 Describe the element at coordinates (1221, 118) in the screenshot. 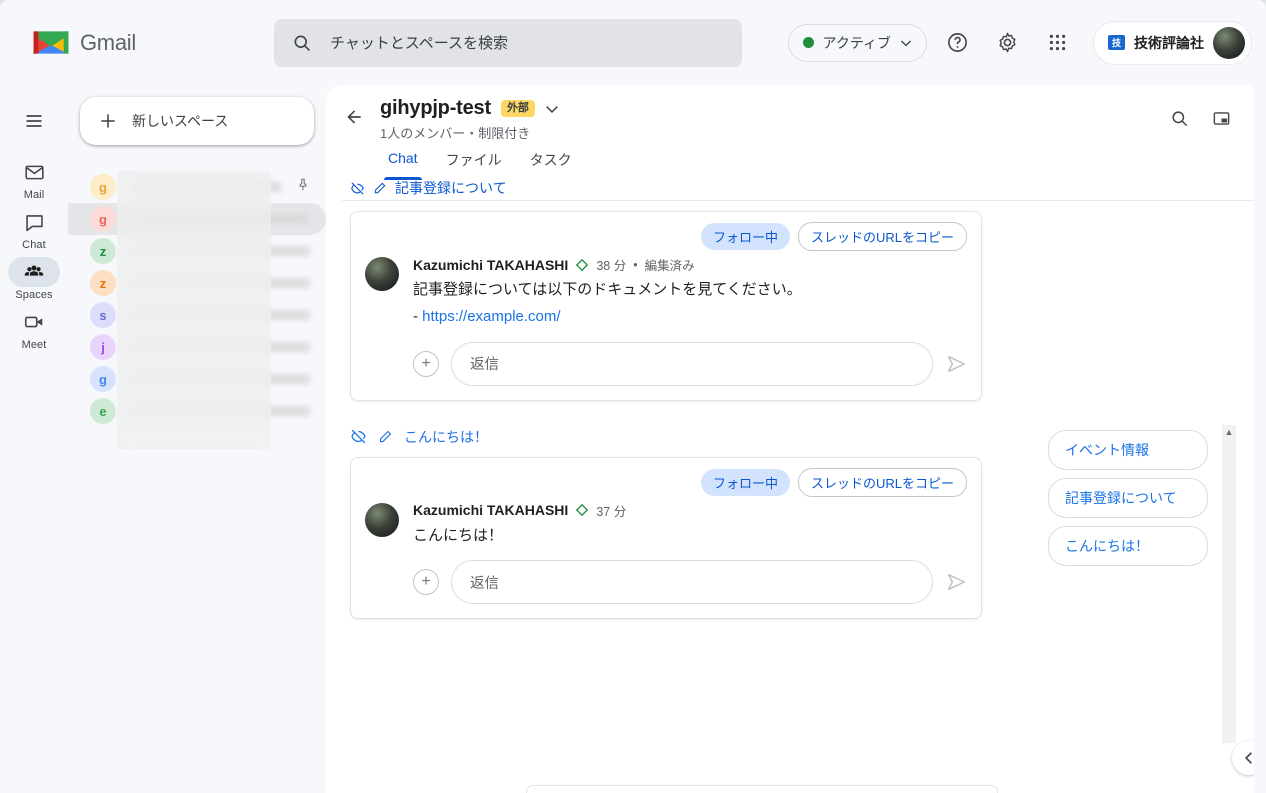

I see `open-in-window-icon` at that location.